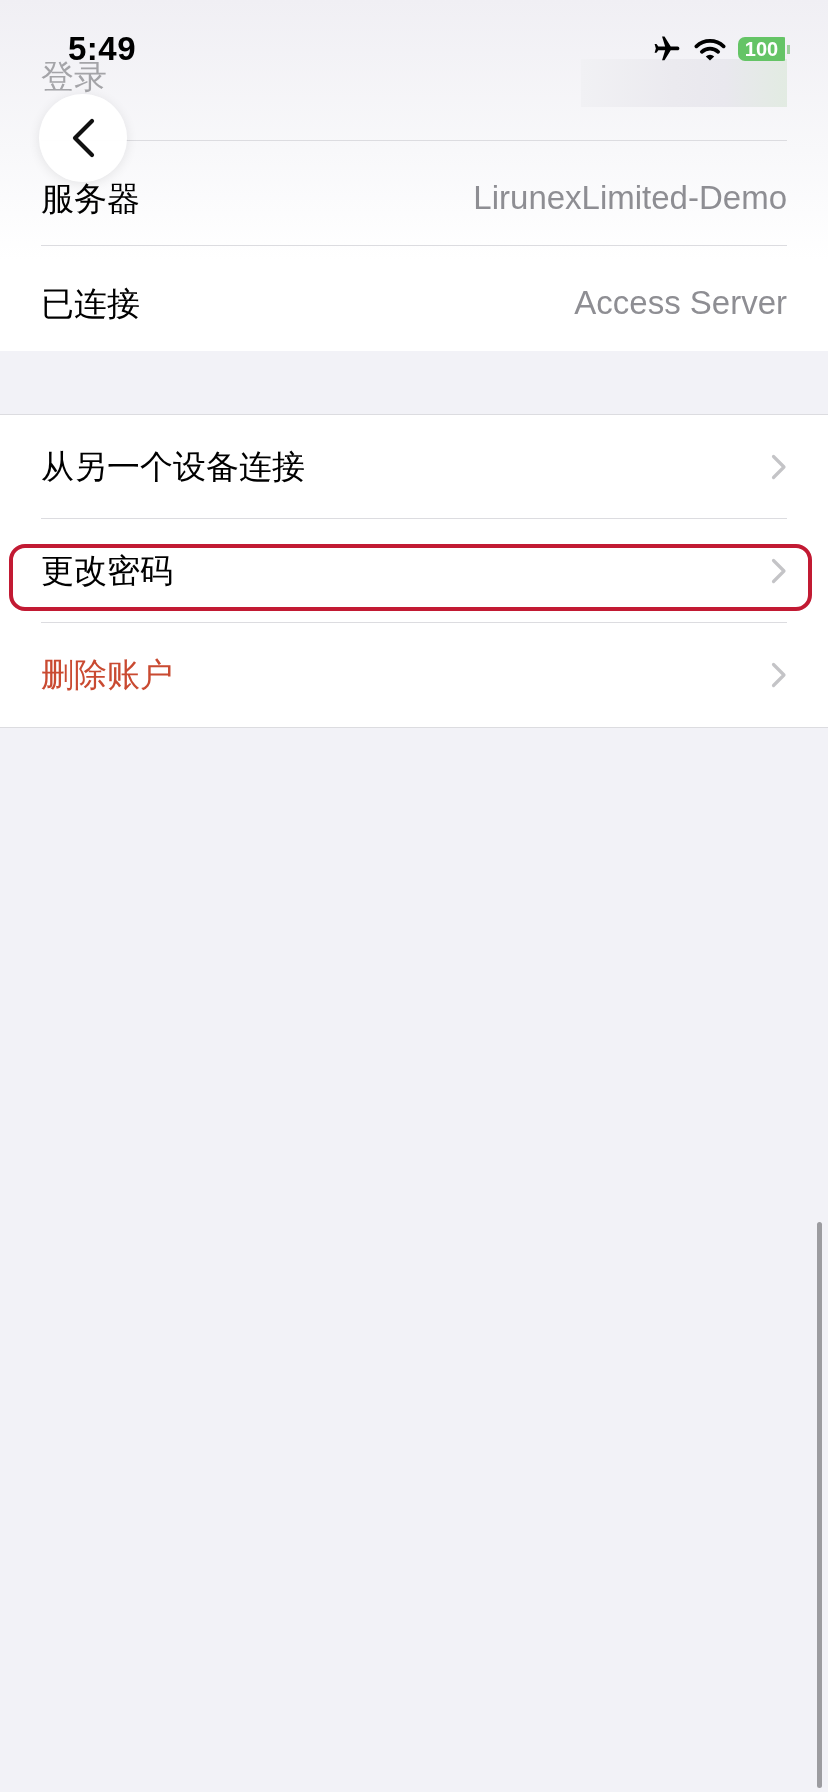  I want to click on row-value: Access Server, so click(680, 303).